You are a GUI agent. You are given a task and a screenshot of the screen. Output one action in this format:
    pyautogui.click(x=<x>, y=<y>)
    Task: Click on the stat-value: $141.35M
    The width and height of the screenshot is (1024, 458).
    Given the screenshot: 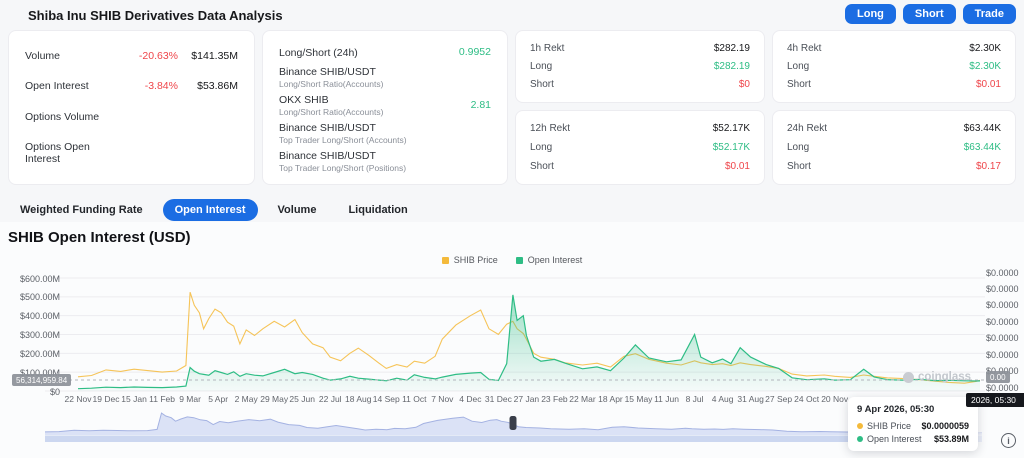 What is the action you would take?
    pyautogui.click(x=214, y=56)
    